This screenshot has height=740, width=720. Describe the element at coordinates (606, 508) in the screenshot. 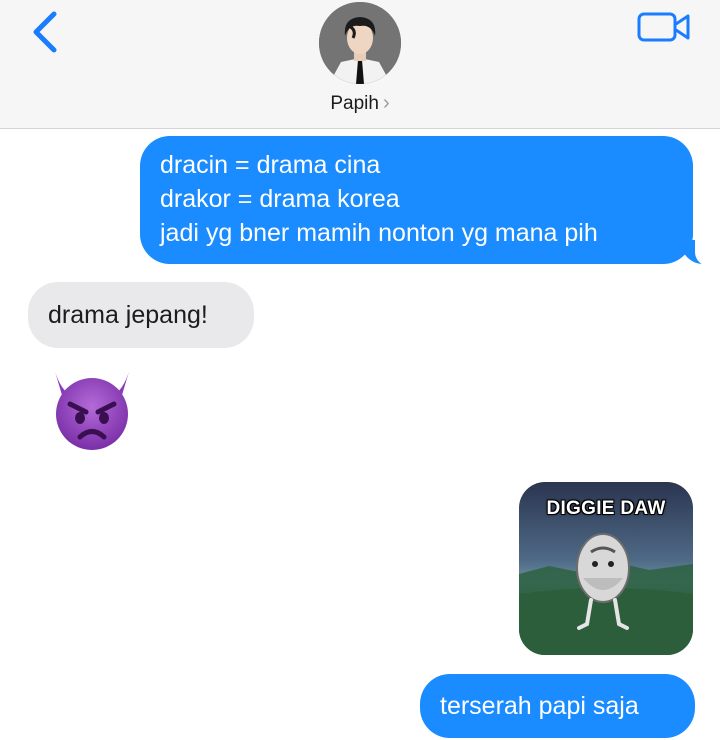

I see `sticker-caption: DIGGIE DAW` at that location.